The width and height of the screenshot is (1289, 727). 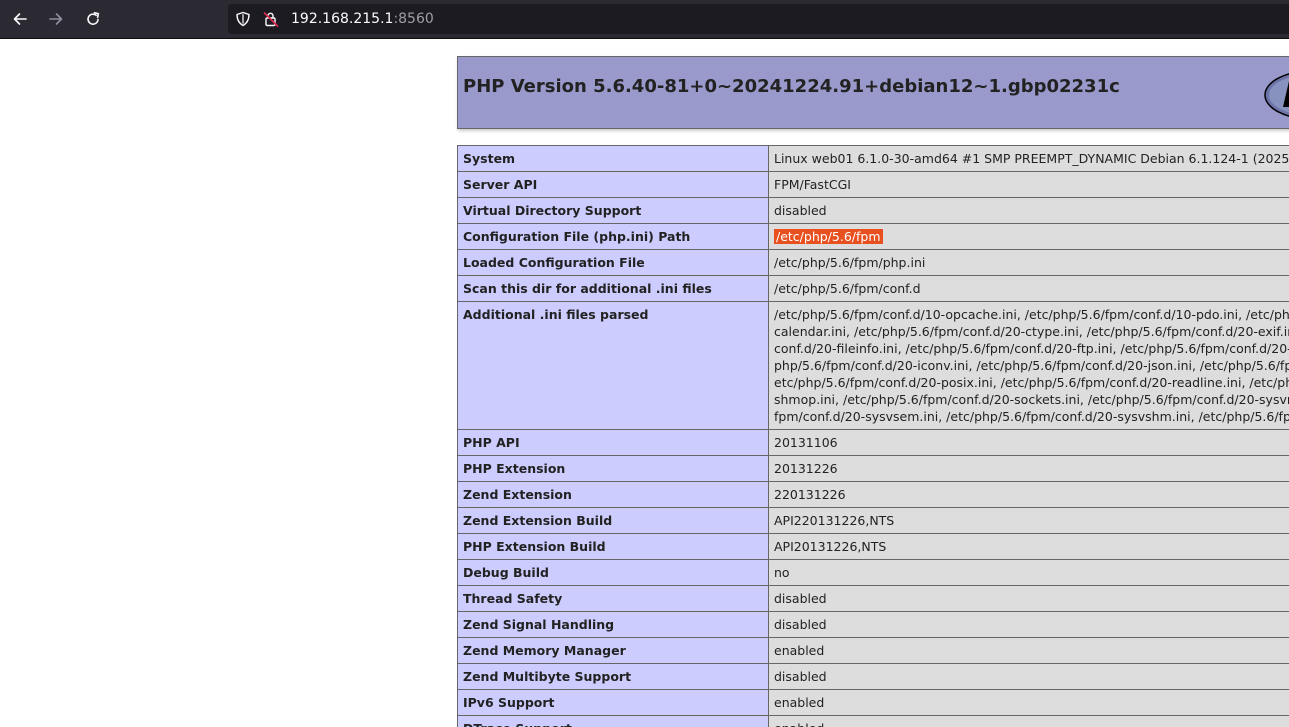 I want to click on row-label: Loaded Configuration File, so click(x=613, y=262).